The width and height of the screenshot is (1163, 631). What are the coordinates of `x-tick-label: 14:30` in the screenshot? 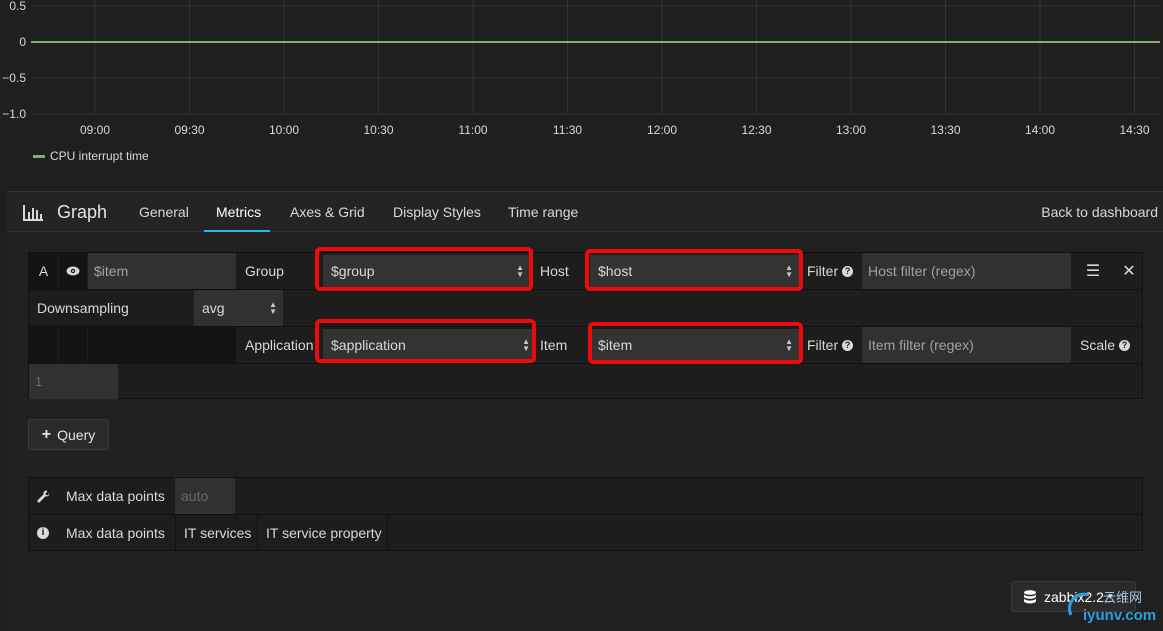 It's located at (1134, 130).